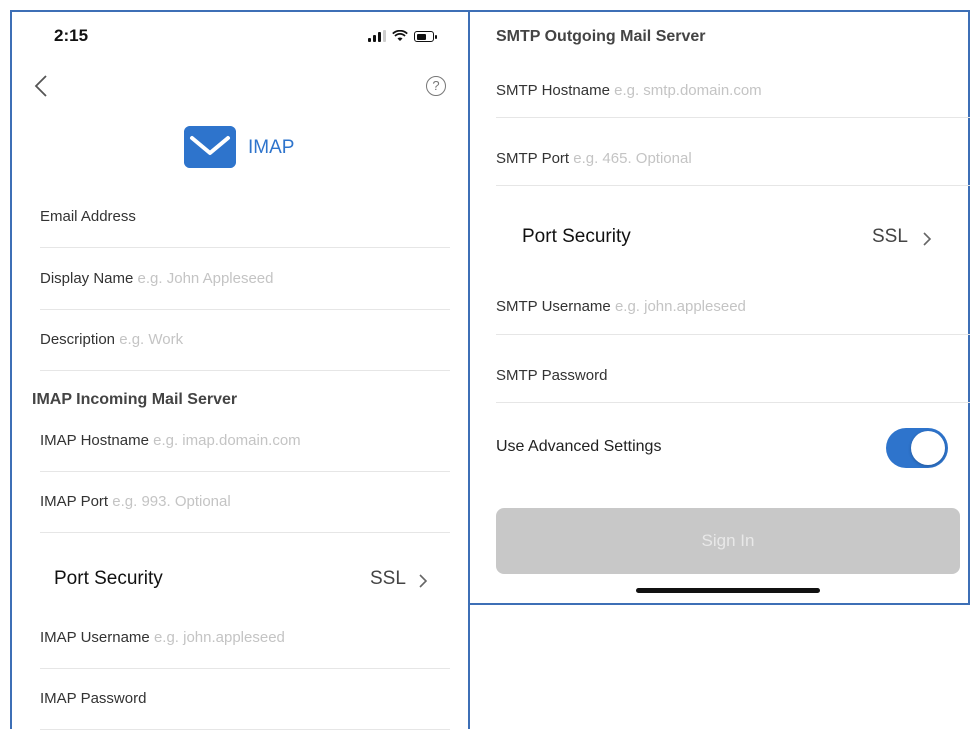 The width and height of the screenshot is (970, 730). What do you see at coordinates (245, 228) in the screenshot?
I see `email-address-field: Email Address` at bounding box center [245, 228].